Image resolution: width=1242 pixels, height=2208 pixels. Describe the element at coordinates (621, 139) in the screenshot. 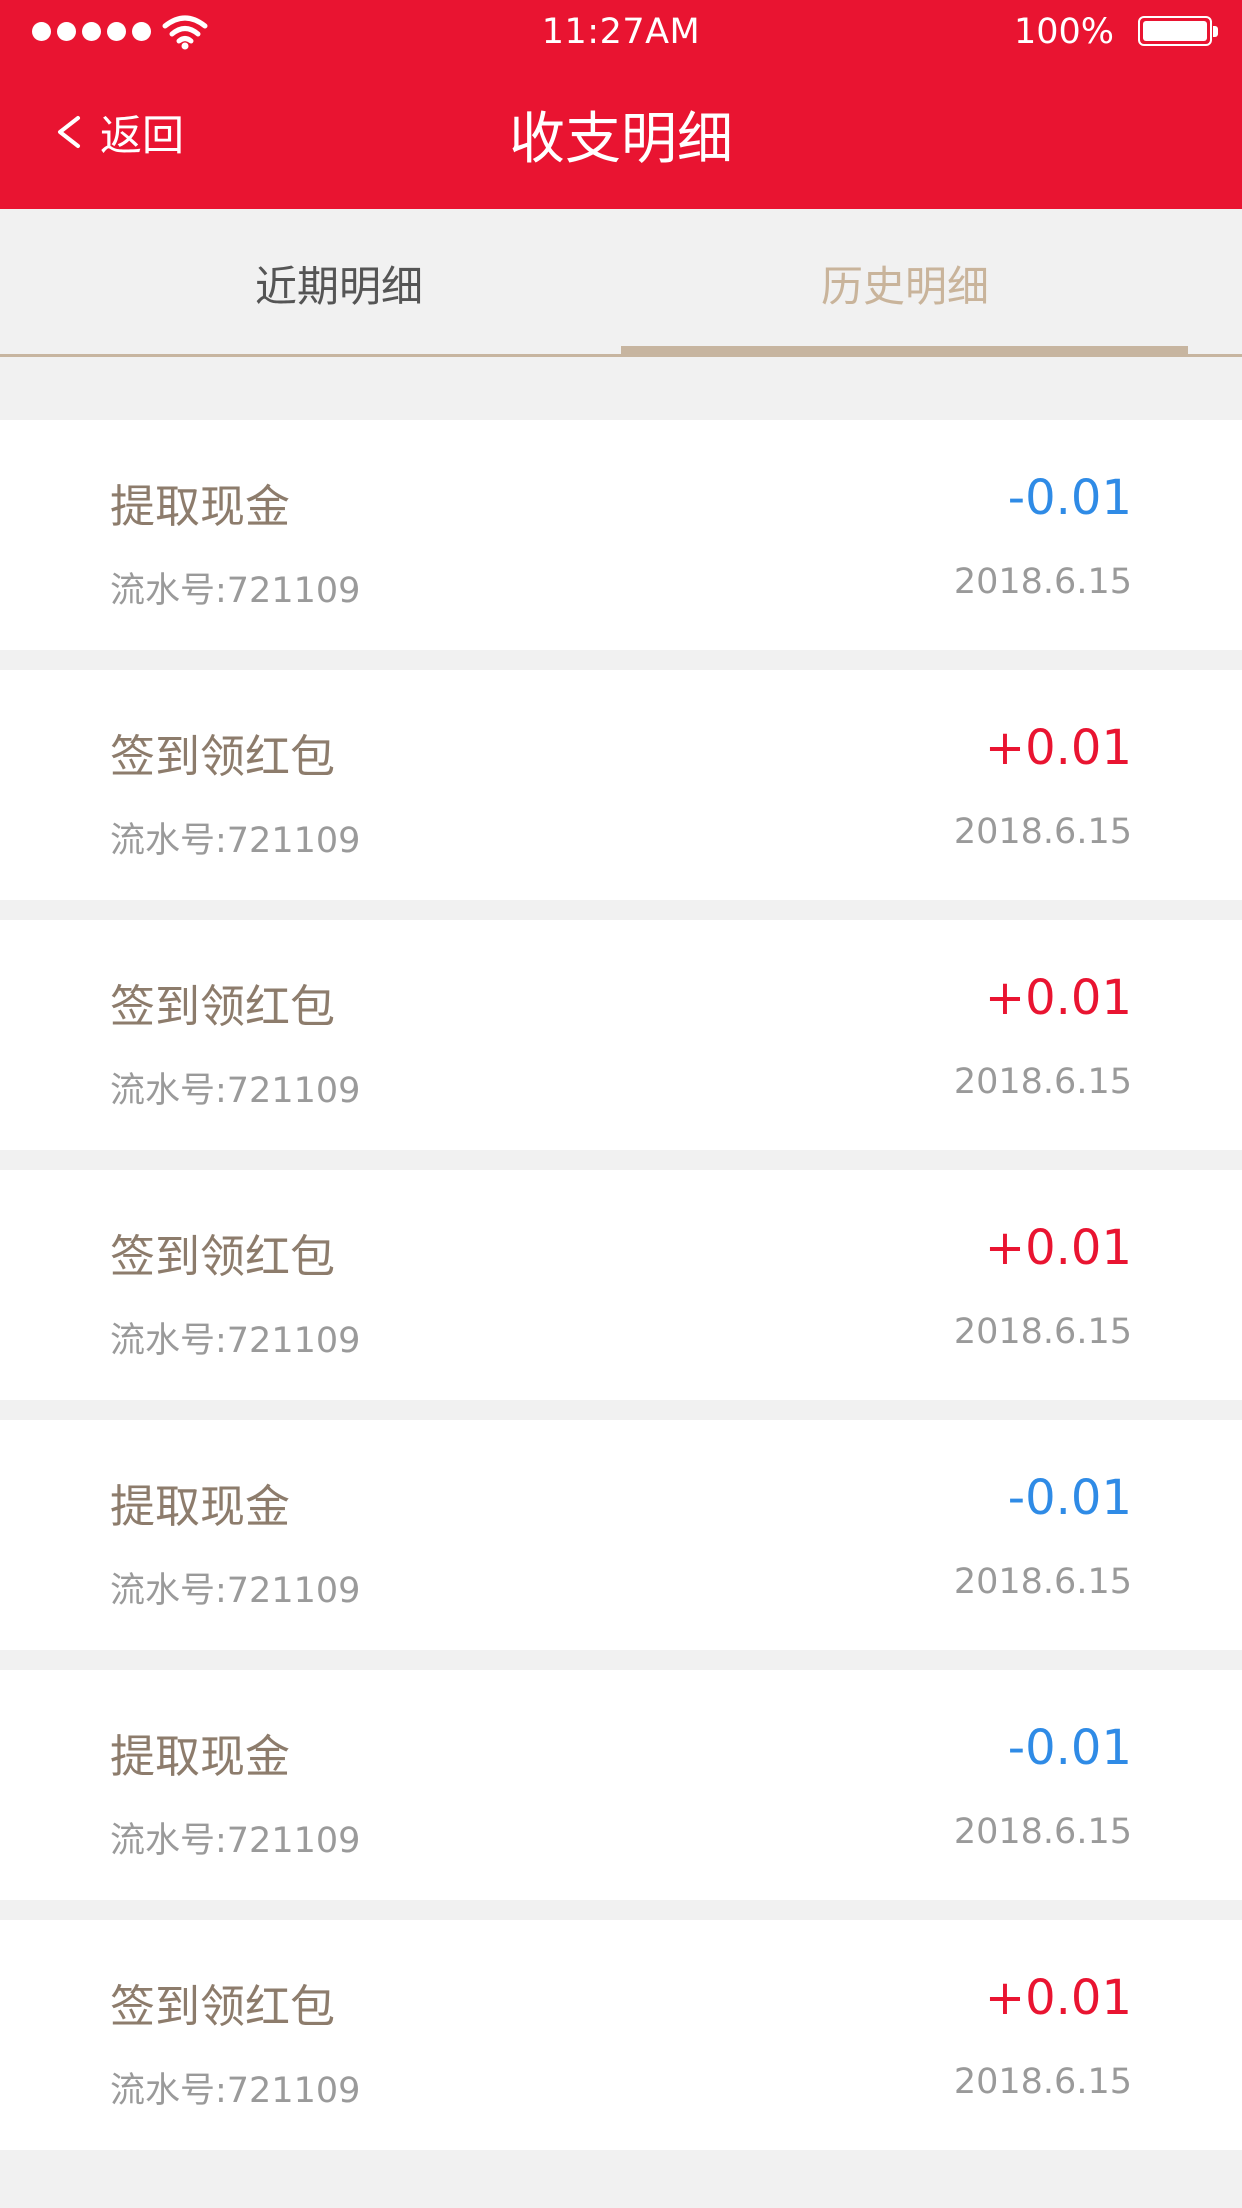

I see `page-title: 收支明细` at that location.